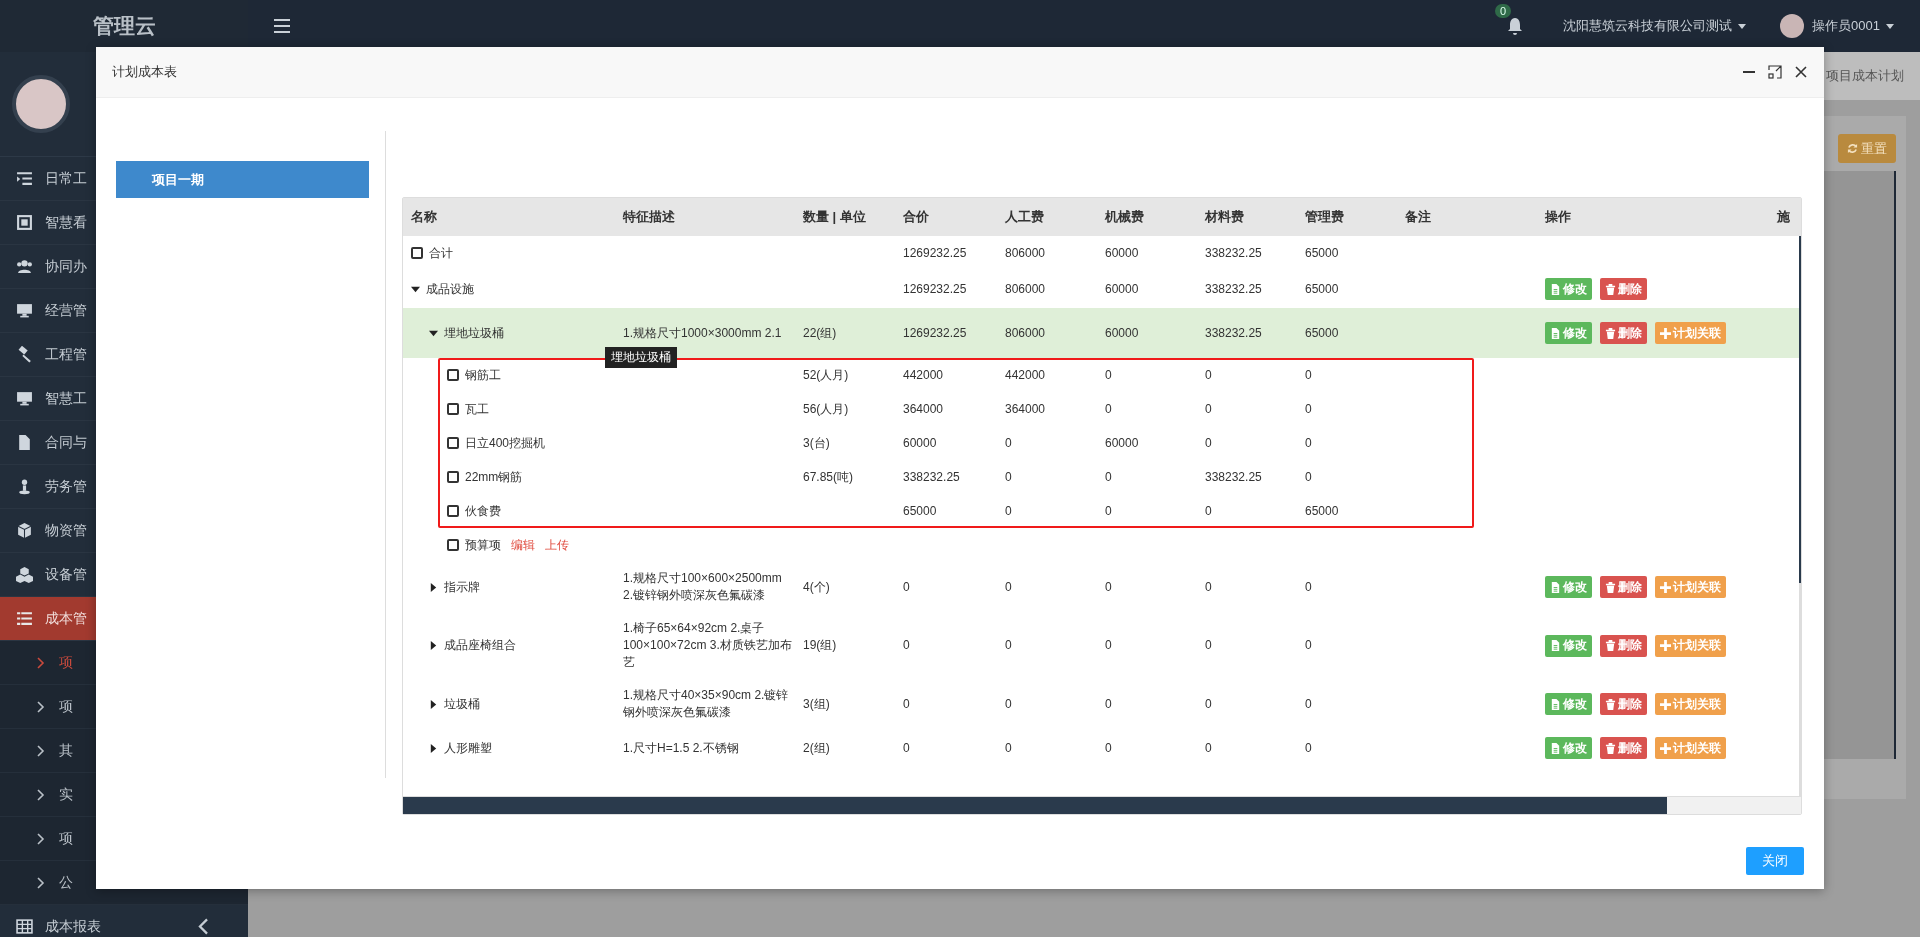  Describe the element at coordinates (24, 354) in the screenshot. I see `gavel-icon` at that location.